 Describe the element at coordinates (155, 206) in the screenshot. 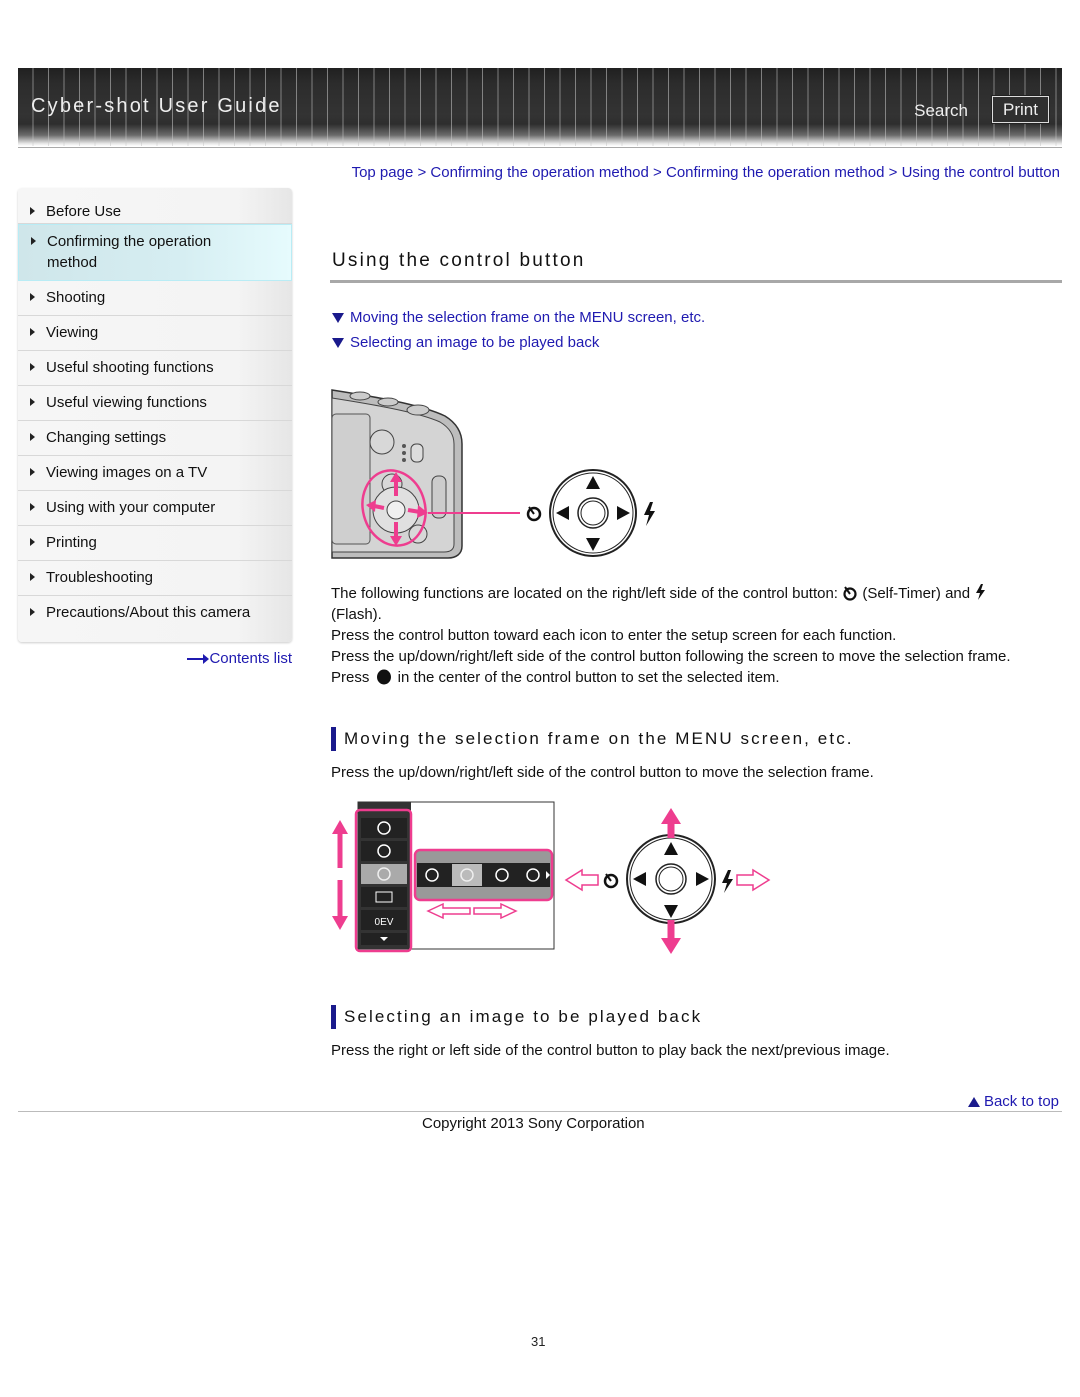

I see `sidebar-item-before-use: Before Use` at that location.